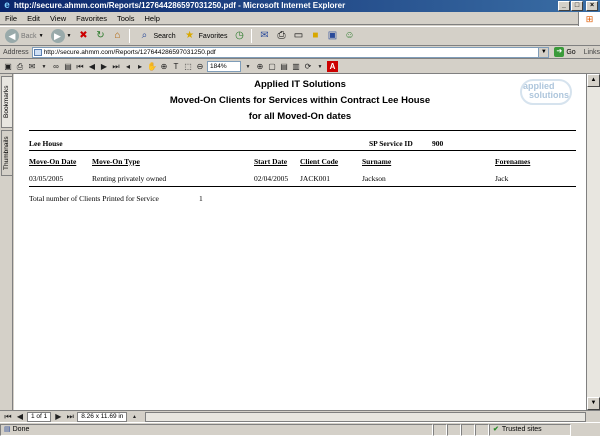 This screenshot has height=436, width=600. Describe the element at coordinates (33, 18) in the screenshot. I see `menu-edit: Edit` at that location.